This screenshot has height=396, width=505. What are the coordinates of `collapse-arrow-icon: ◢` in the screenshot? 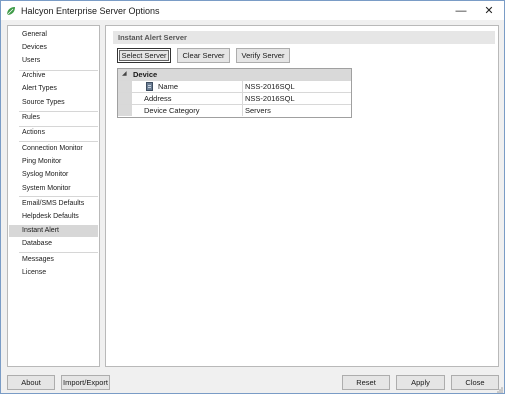 It's located at (124, 74).